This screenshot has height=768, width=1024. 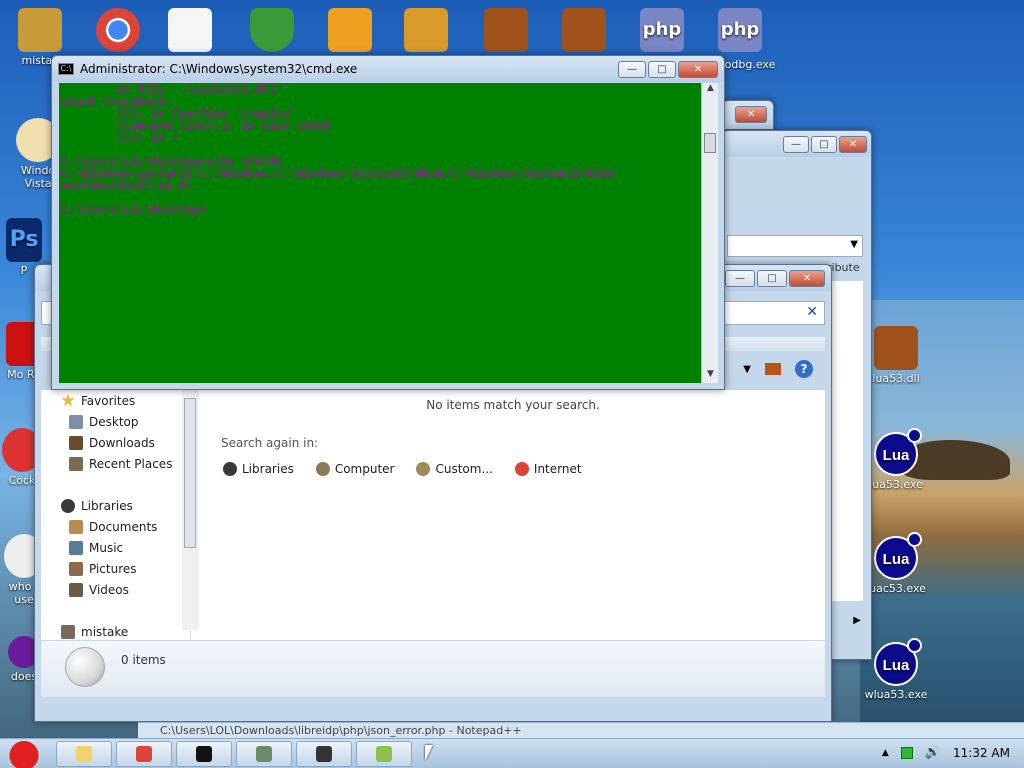 I want to click on nav-item: Libraries, so click(x=115, y=505).